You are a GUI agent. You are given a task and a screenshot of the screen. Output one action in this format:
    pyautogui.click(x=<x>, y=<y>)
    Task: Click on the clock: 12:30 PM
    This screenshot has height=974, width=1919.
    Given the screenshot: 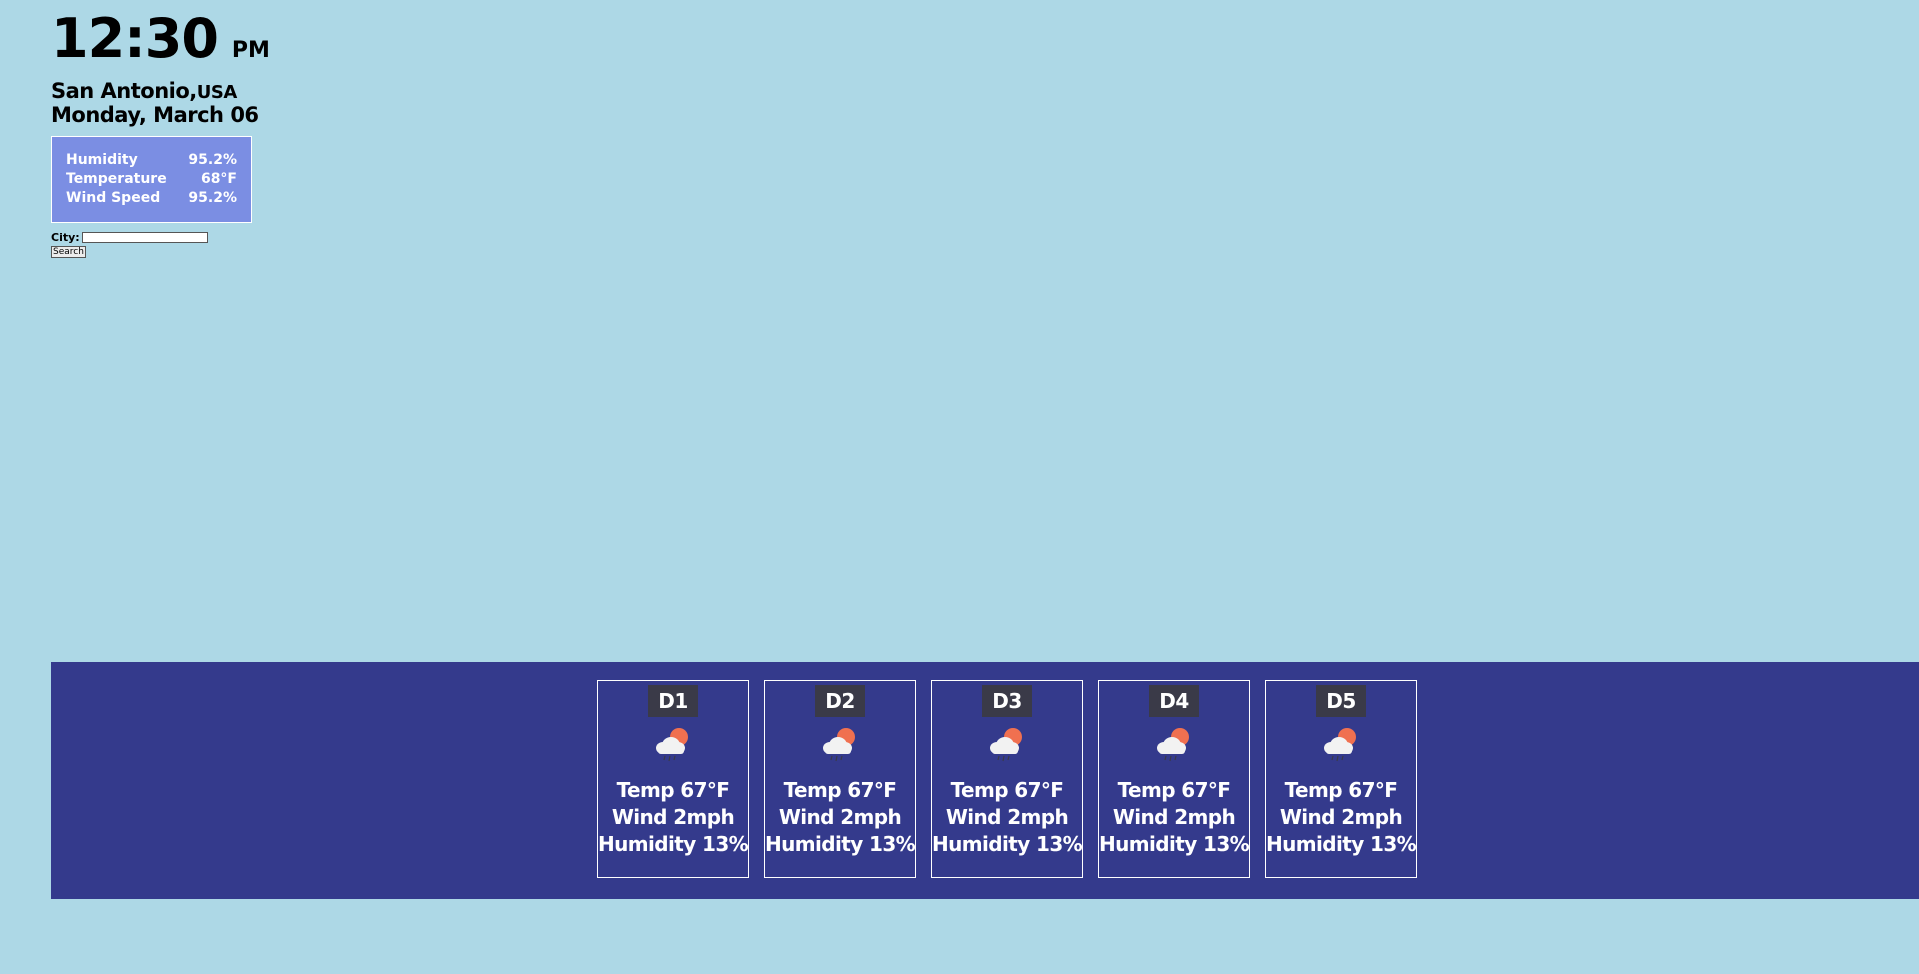 What is the action you would take?
    pyautogui.click(x=176, y=39)
    